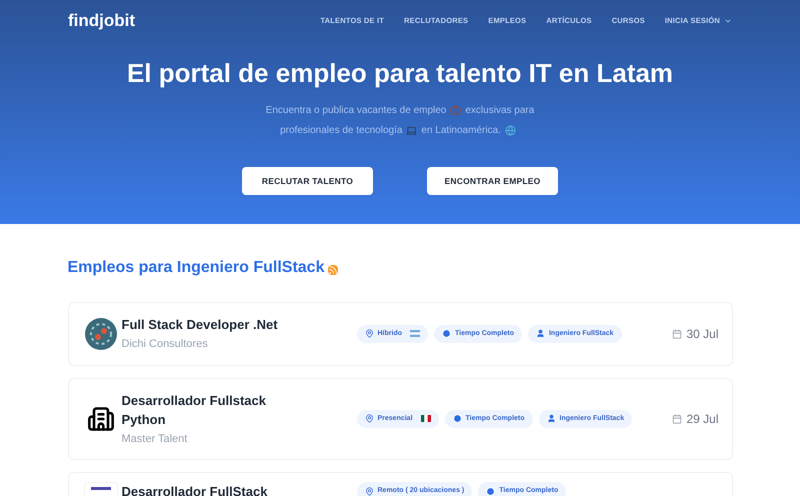 This screenshot has width=800, height=496. I want to click on laptop-icon, so click(412, 130).